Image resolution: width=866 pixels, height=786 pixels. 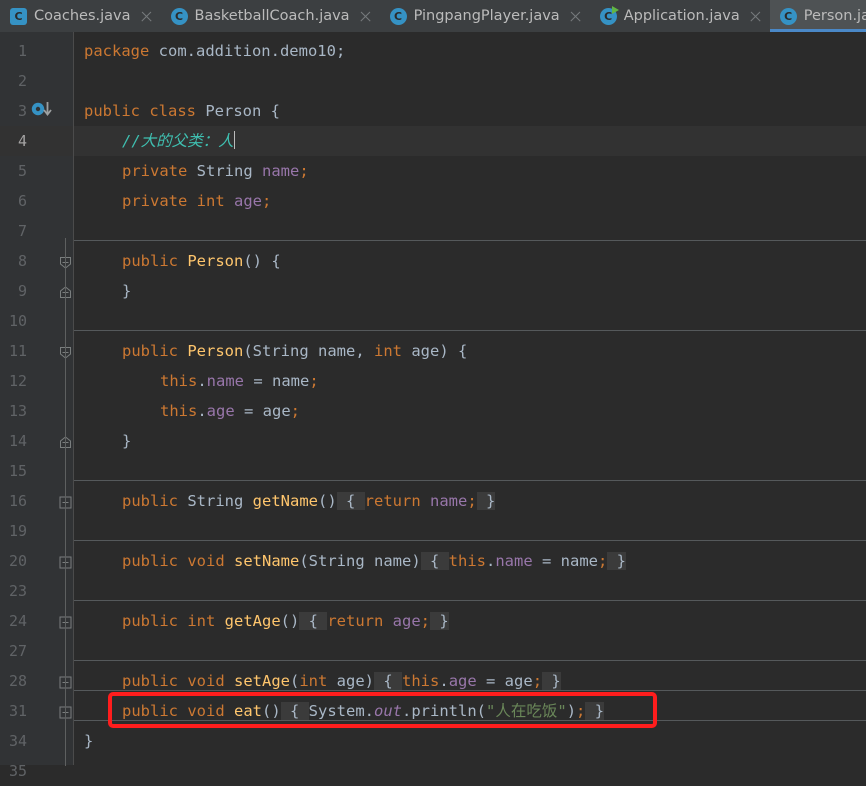 What do you see at coordinates (17, 591) in the screenshot?
I see `line-number: 23` at bounding box center [17, 591].